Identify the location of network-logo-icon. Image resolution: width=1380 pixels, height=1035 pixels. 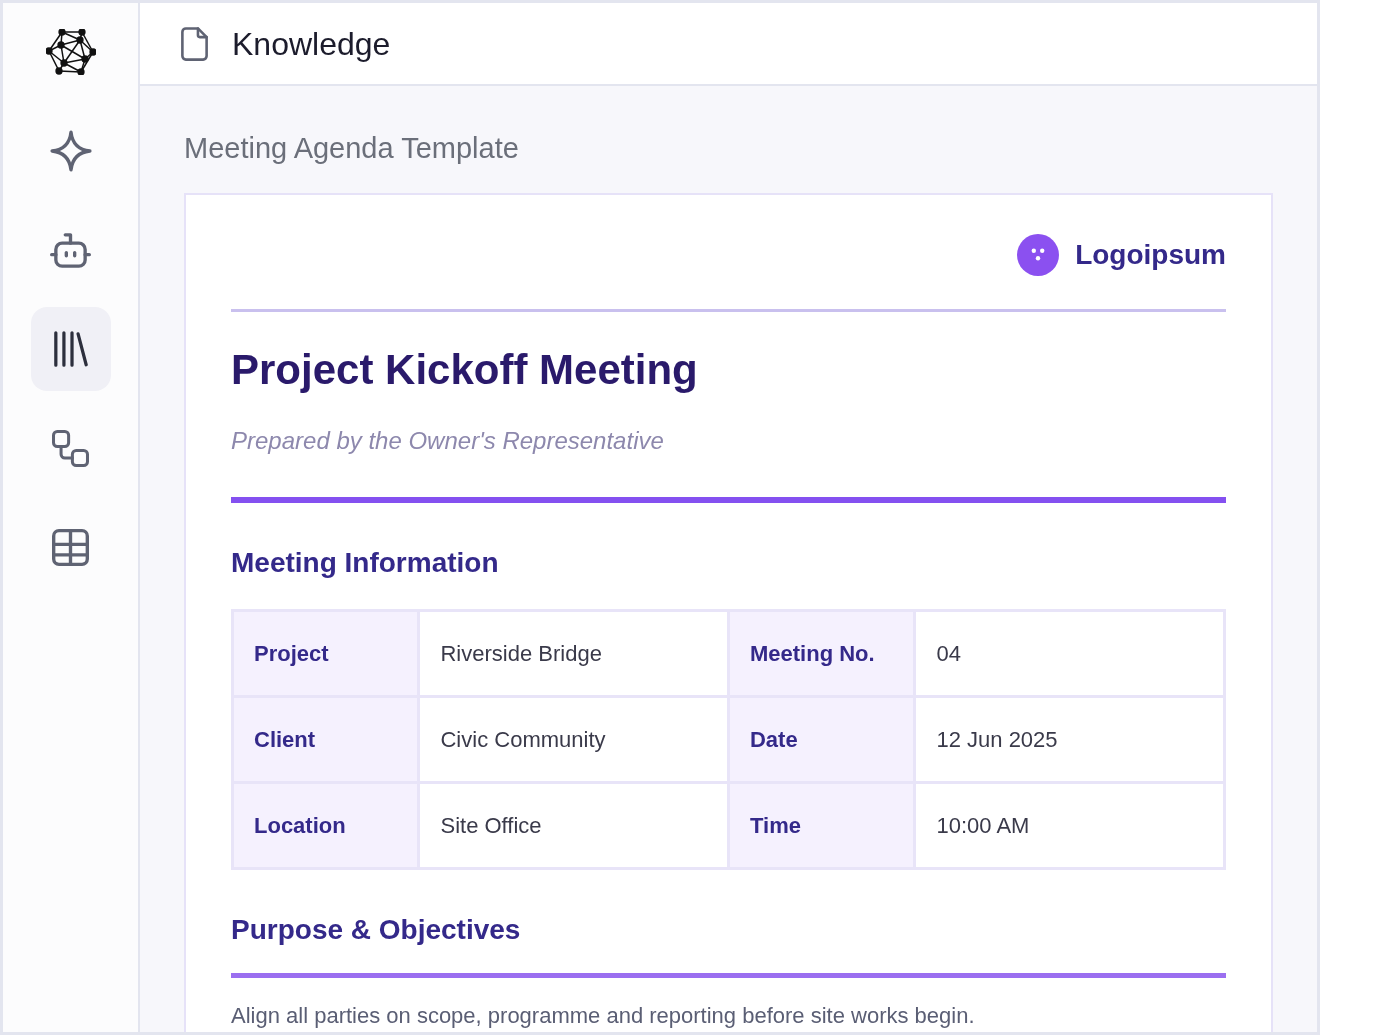
(70, 52).